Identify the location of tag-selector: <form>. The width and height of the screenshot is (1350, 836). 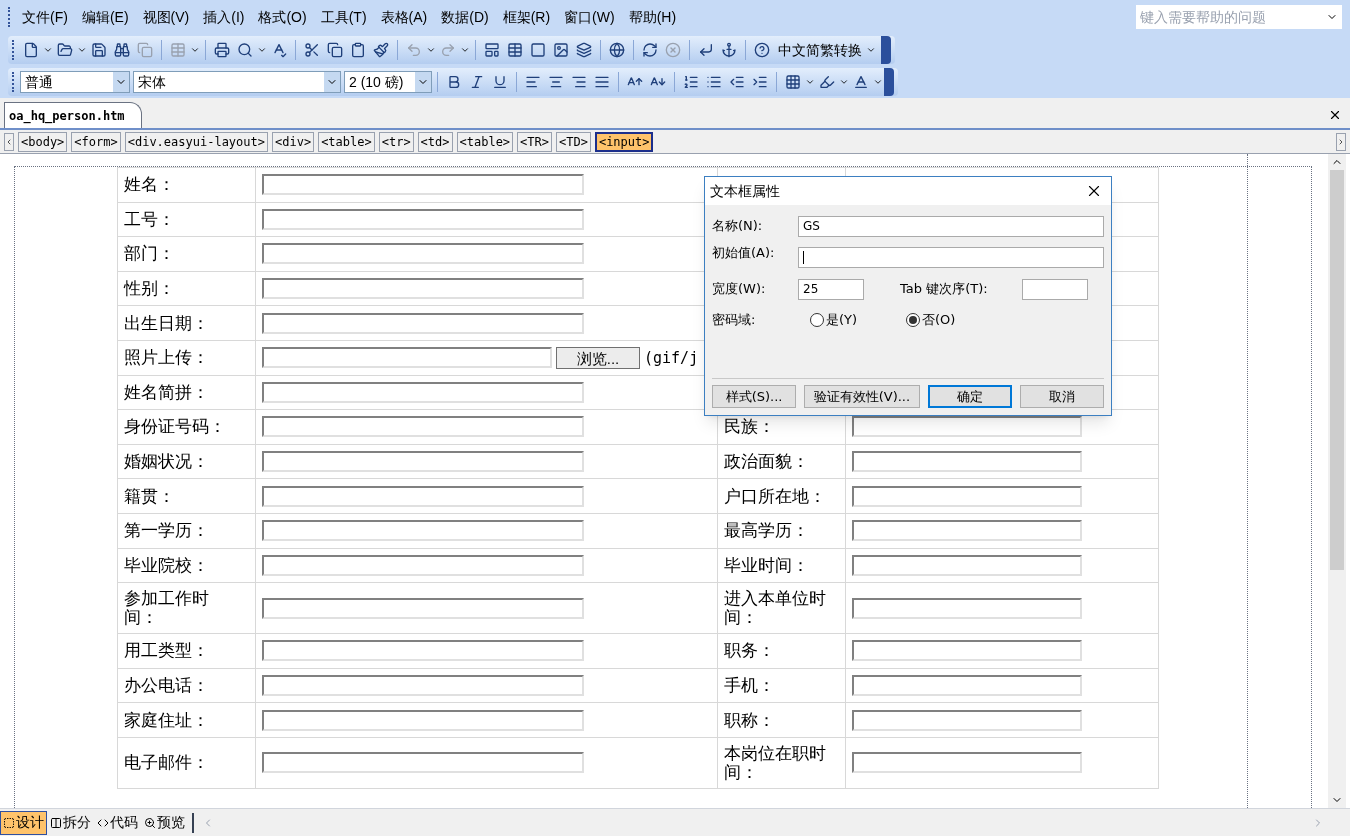
(96, 141).